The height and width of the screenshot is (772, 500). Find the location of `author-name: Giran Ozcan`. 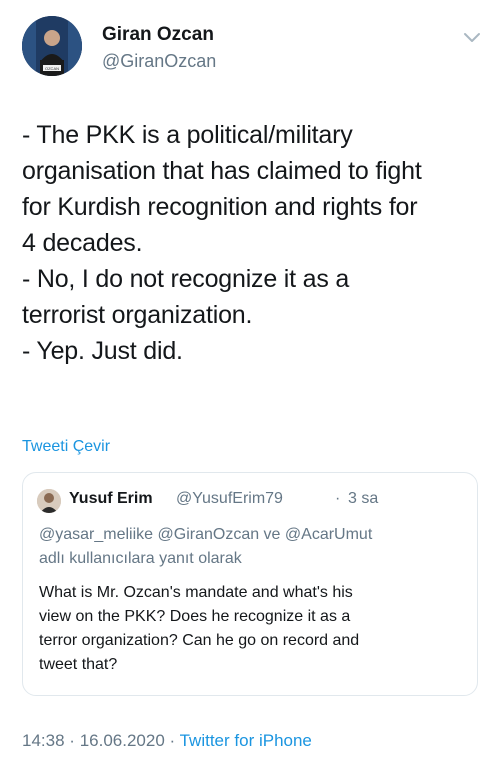

author-name: Giran Ozcan is located at coordinates (158, 35).